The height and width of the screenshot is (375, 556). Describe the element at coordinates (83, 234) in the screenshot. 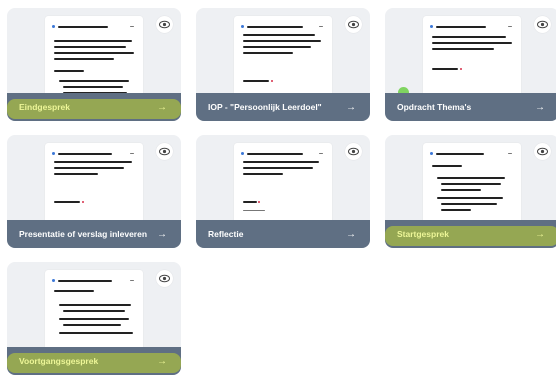

I see `card-title: Presentatie of verslag inleveren` at that location.